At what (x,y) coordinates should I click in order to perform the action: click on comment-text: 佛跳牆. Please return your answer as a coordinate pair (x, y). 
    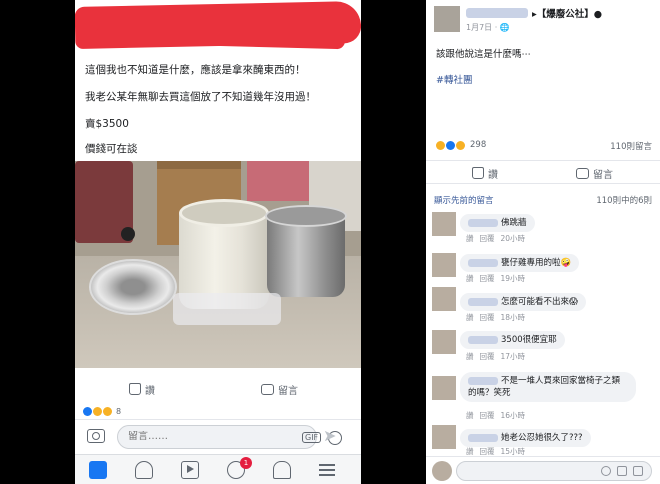
    Looking at the image, I should click on (514, 223).